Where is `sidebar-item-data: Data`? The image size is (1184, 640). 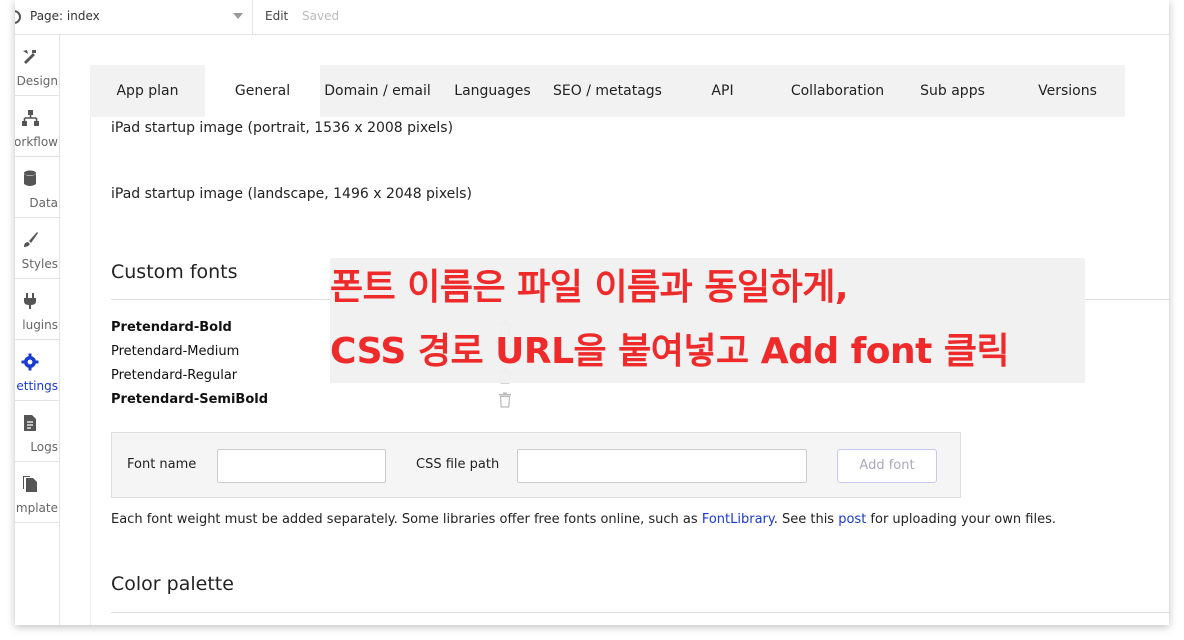
sidebar-item-data: Data is located at coordinates (37, 187).